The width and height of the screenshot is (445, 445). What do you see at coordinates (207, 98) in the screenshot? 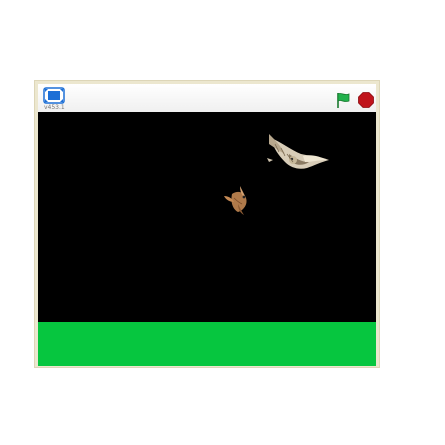
I see `player-toolbar: v453.1` at bounding box center [207, 98].